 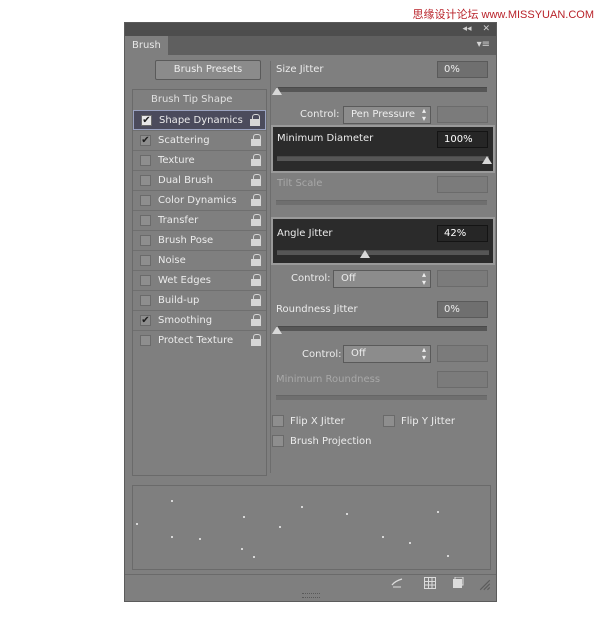 What do you see at coordinates (503, 15) in the screenshot?
I see `watermark: 思缘设计论坛 www.MISSYUAN.COM` at bounding box center [503, 15].